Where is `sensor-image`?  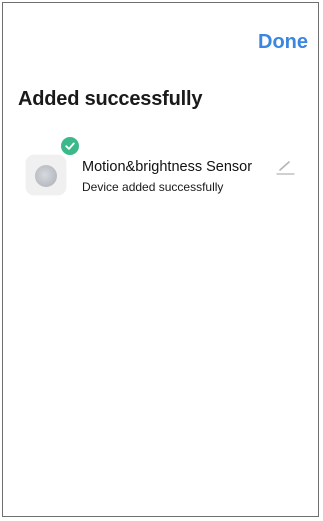 sensor-image is located at coordinates (46, 176).